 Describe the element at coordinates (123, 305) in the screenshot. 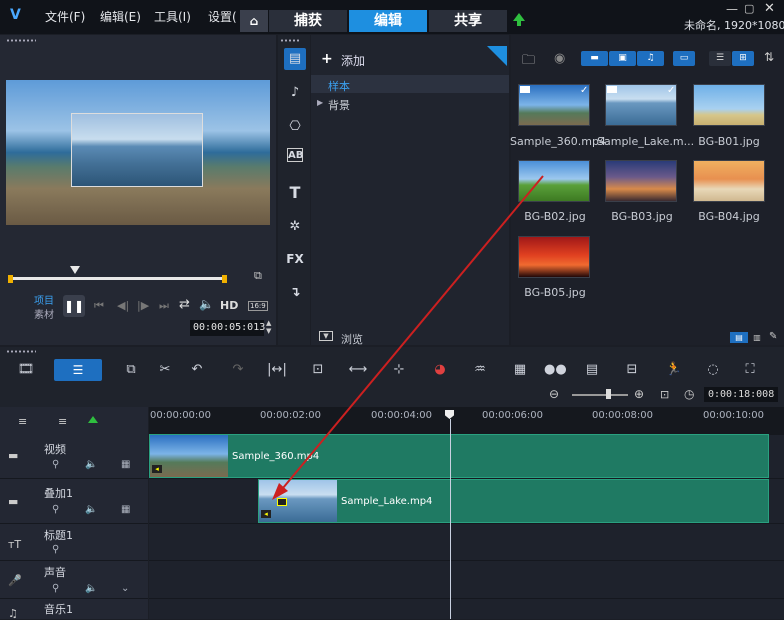

I see `prev-frame-button: ◀|` at that location.